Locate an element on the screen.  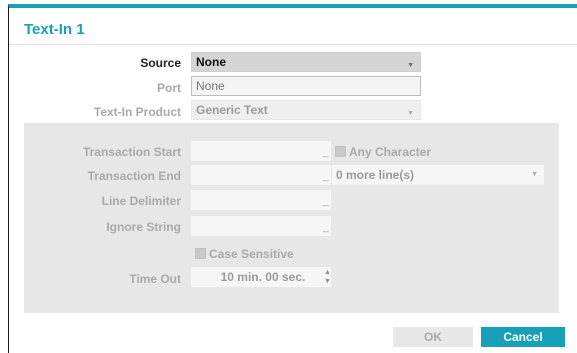
transaction-end-label: Transaction End is located at coordinates (134, 176).